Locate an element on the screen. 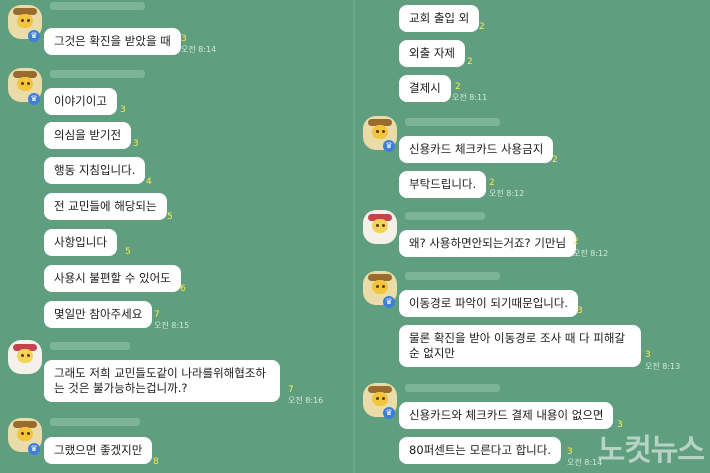  message-time: 오전 8:14 is located at coordinates (199, 49).